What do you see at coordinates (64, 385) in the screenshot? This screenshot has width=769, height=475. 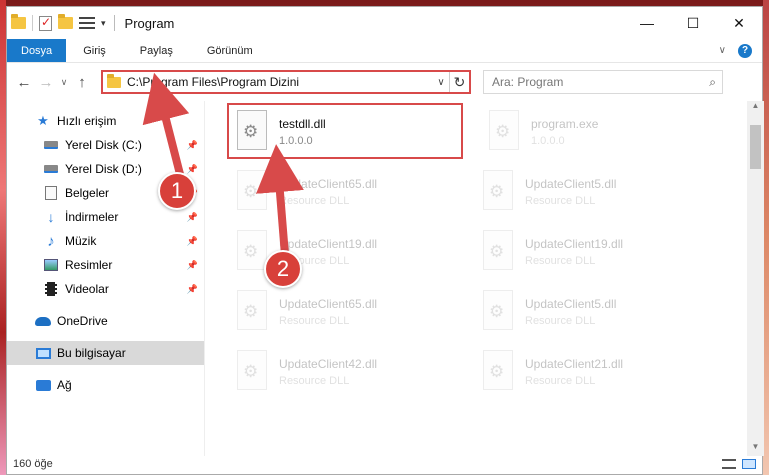 I see `sidebar-item-label: Ağ` at bounding box center [64, 385].